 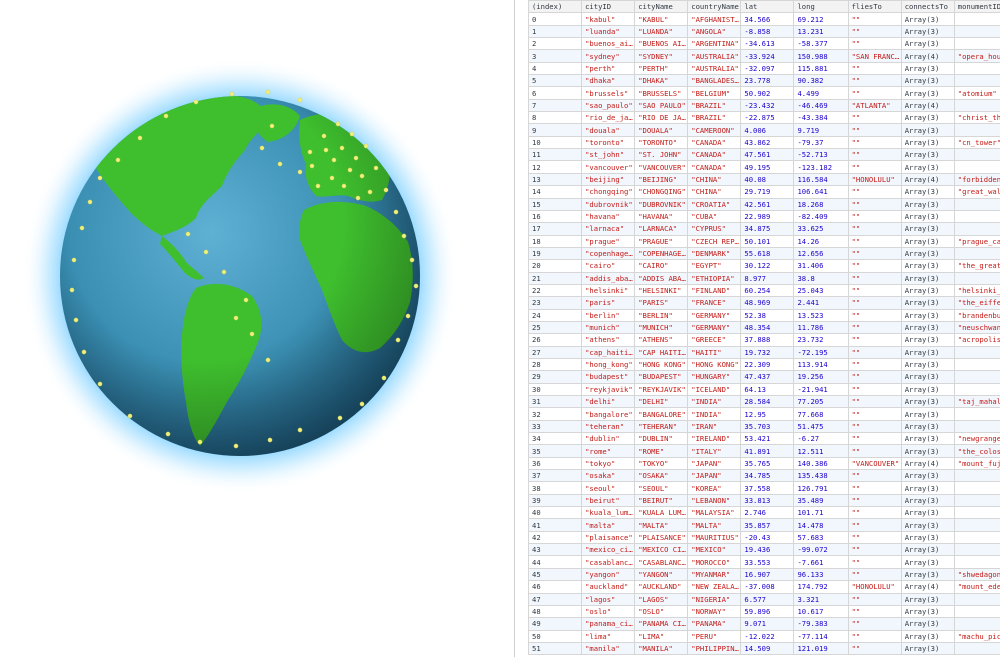 What do you see at coordinates (661, 7) in the screenshot?
I see `header-city-name: cityName` at bounding box center [661, 7].